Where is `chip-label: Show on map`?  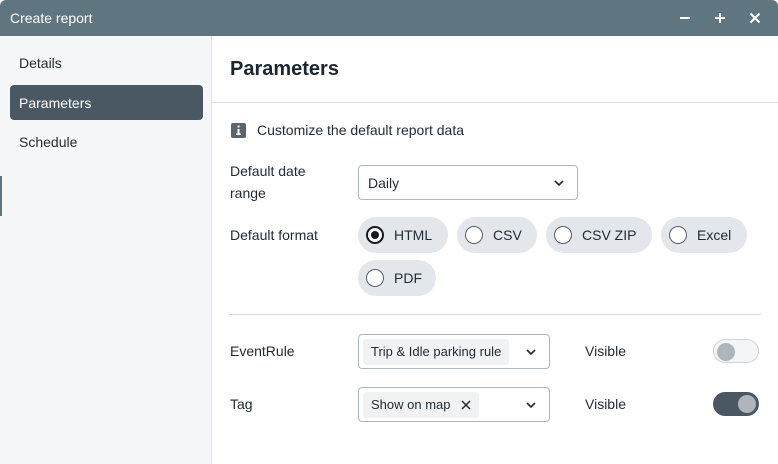 chip-label: Show on map is located at coordinates (411, 404).